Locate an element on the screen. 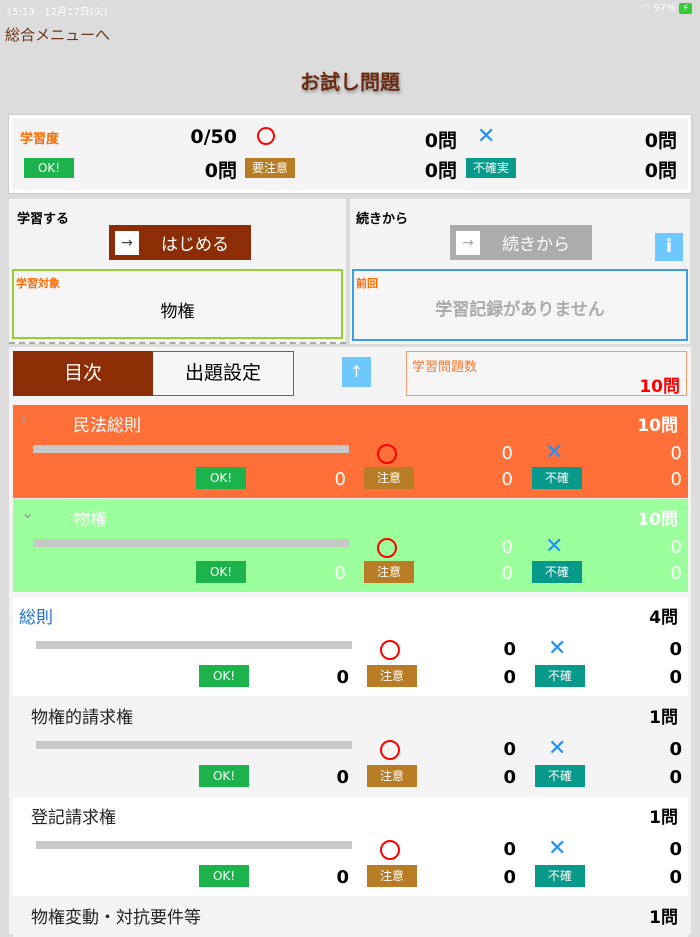 The image size is (700, 937). scroll-top-button: ↑ is located at coordinates (356, 372).